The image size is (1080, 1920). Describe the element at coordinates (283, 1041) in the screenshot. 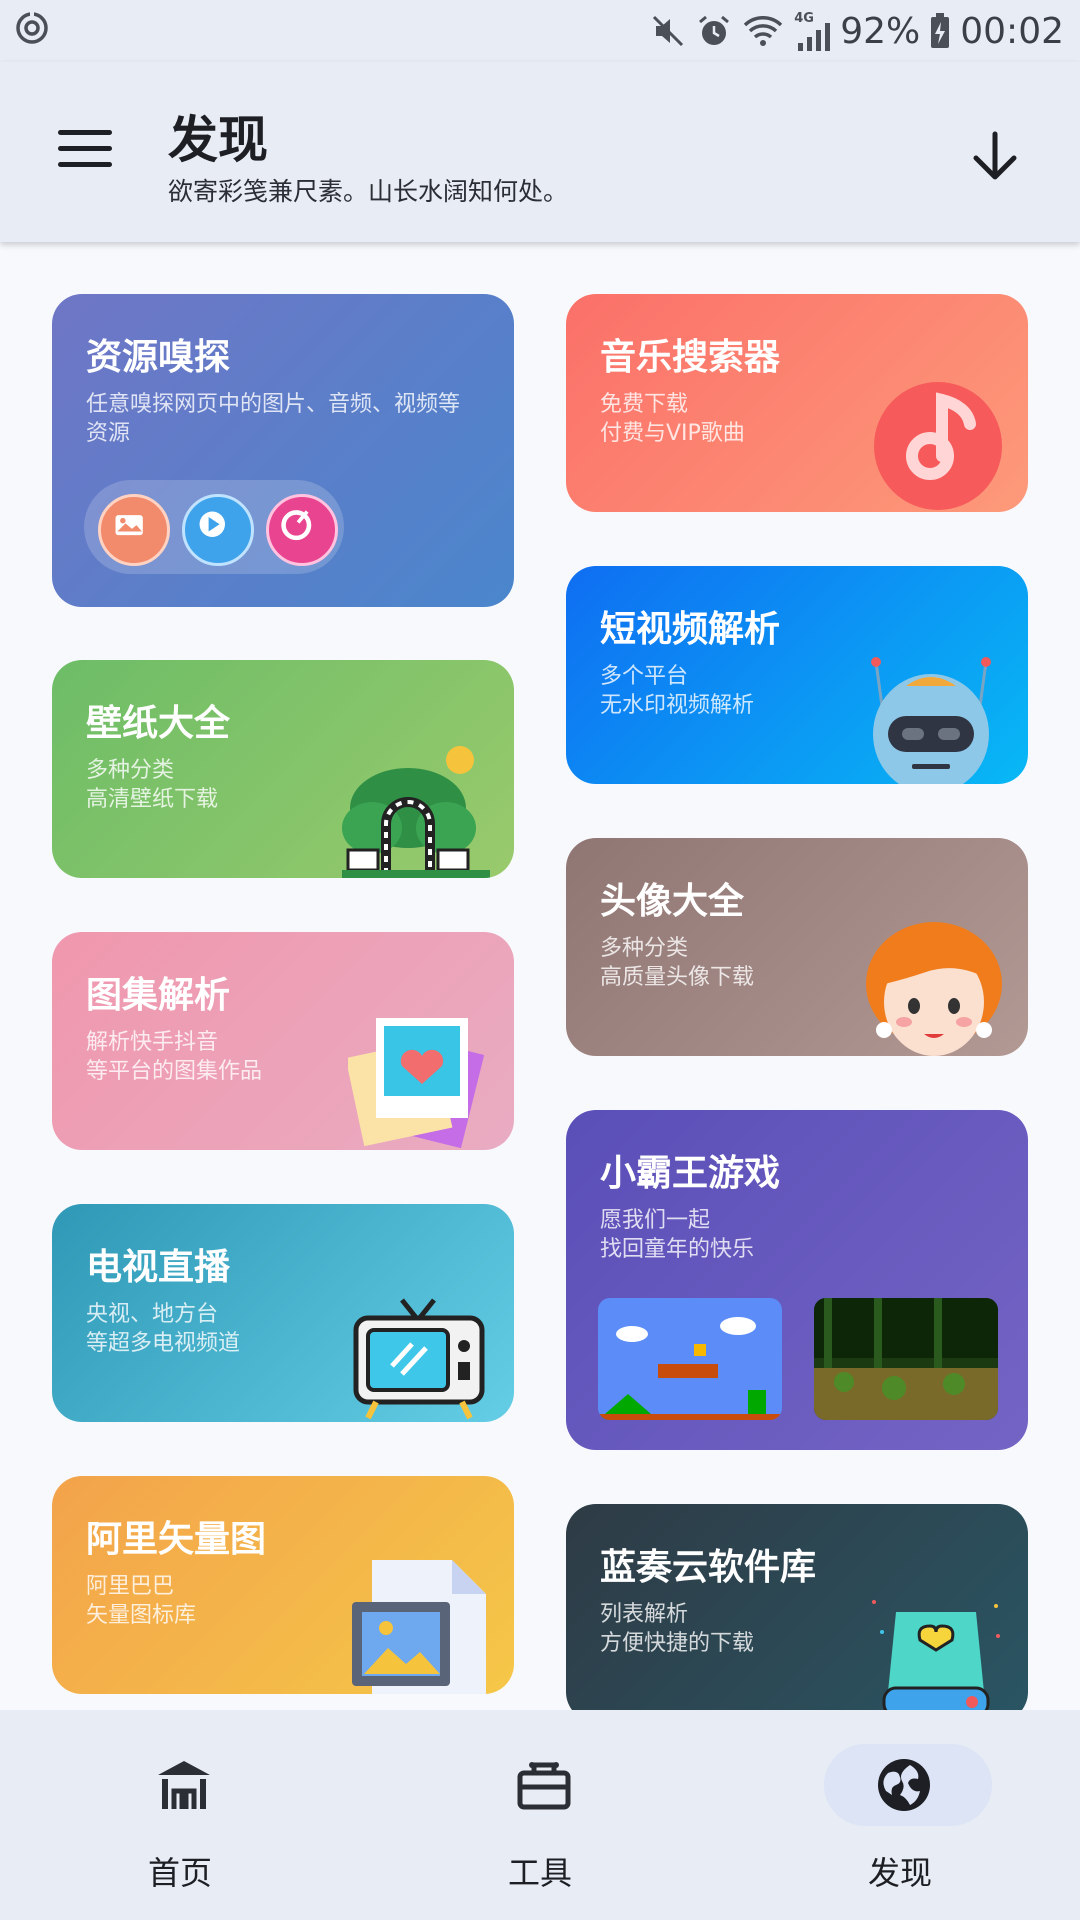

I see `card-gallery: 图集解析 解析快手抖音 等平台的图集作品` at that location.